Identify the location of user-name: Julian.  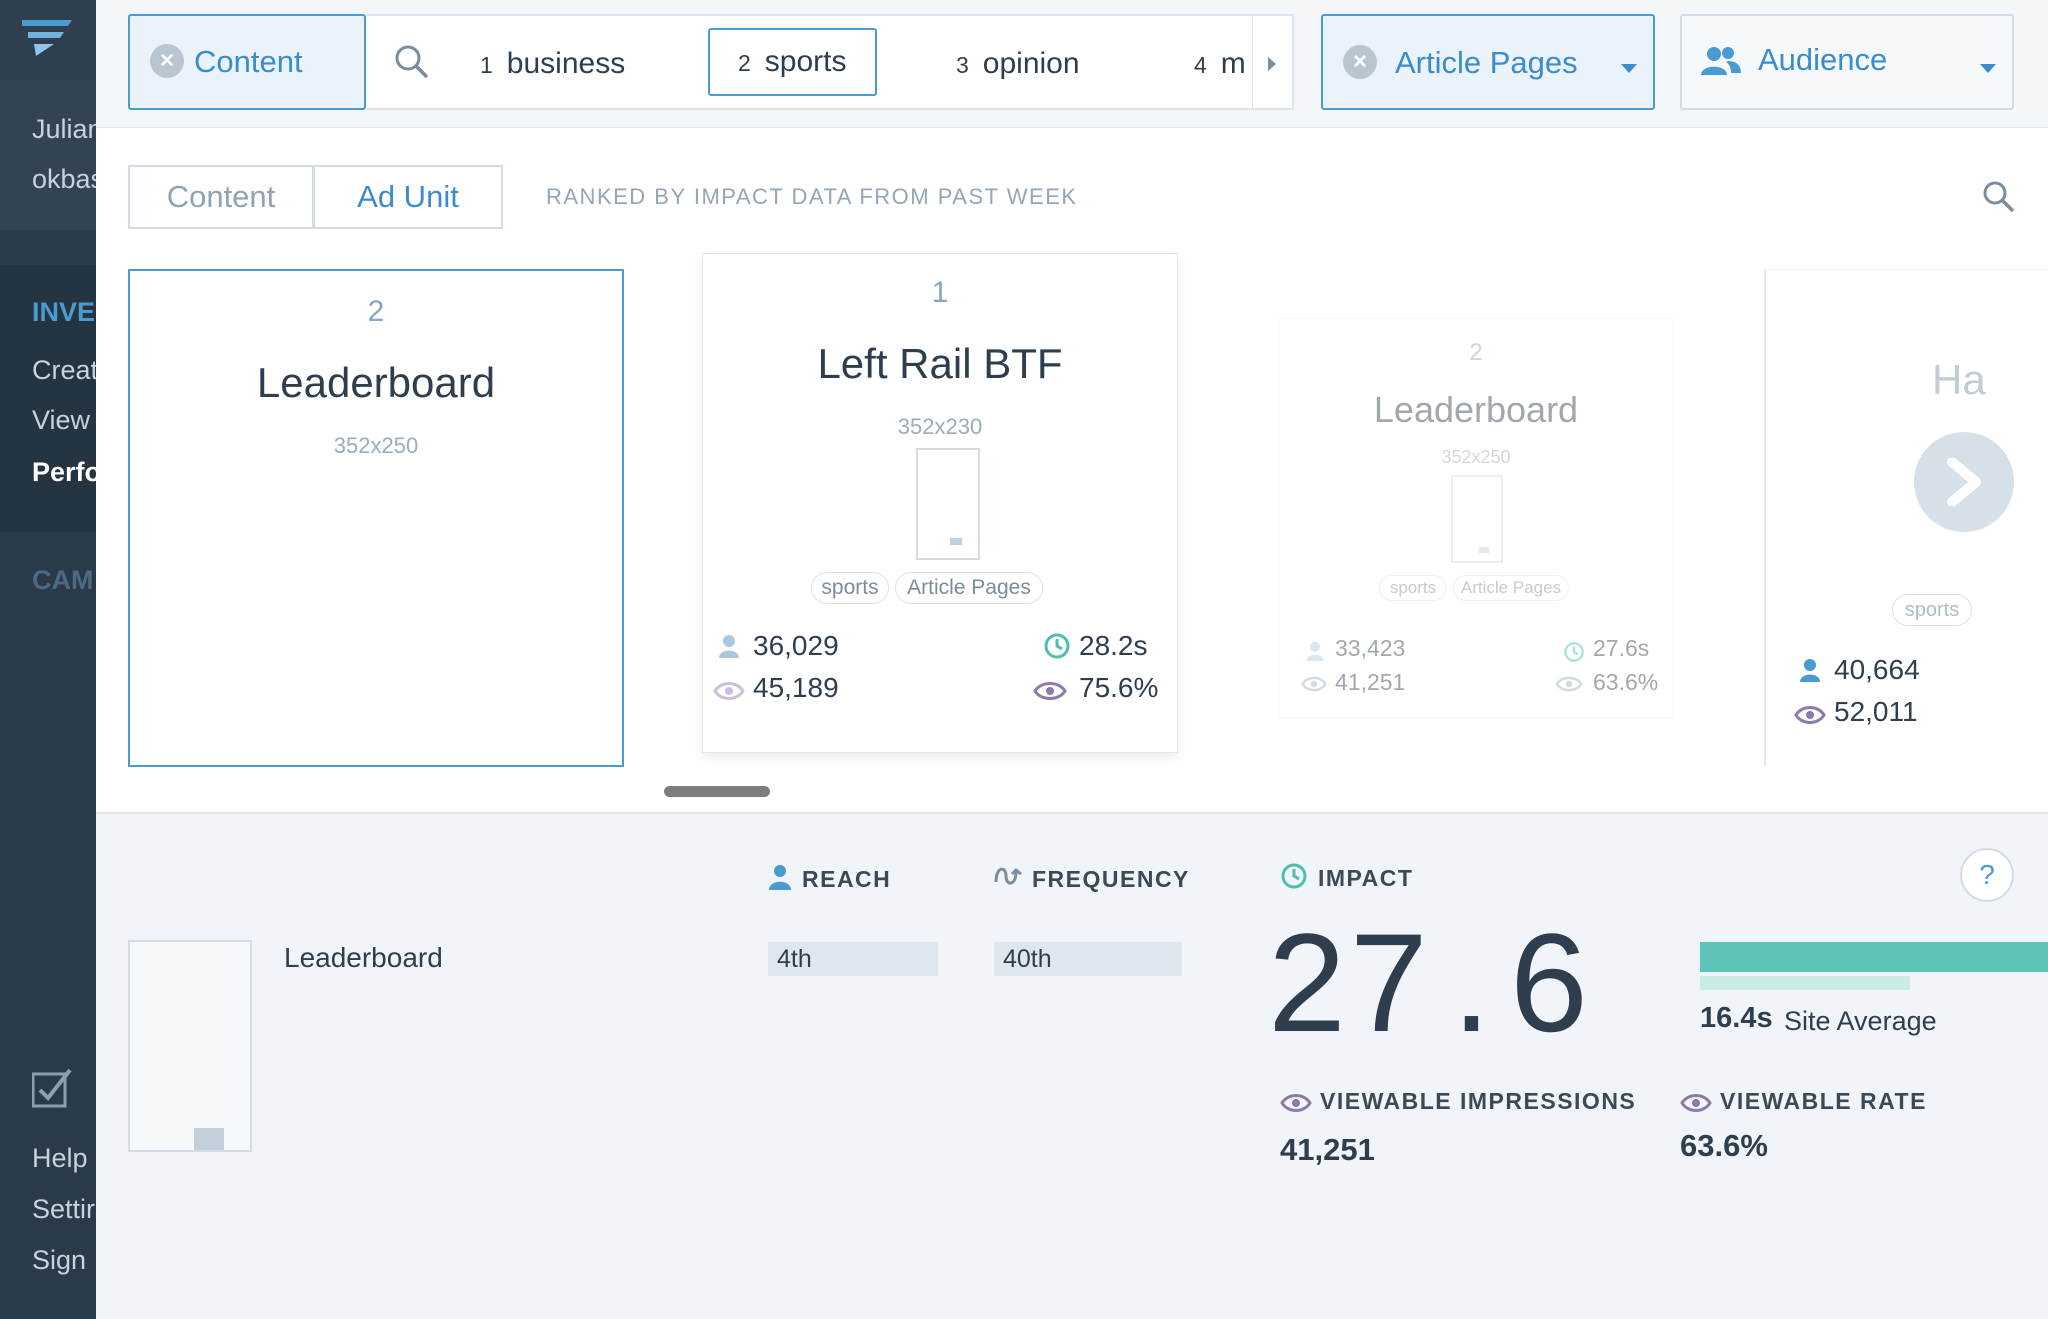
(64, 129).